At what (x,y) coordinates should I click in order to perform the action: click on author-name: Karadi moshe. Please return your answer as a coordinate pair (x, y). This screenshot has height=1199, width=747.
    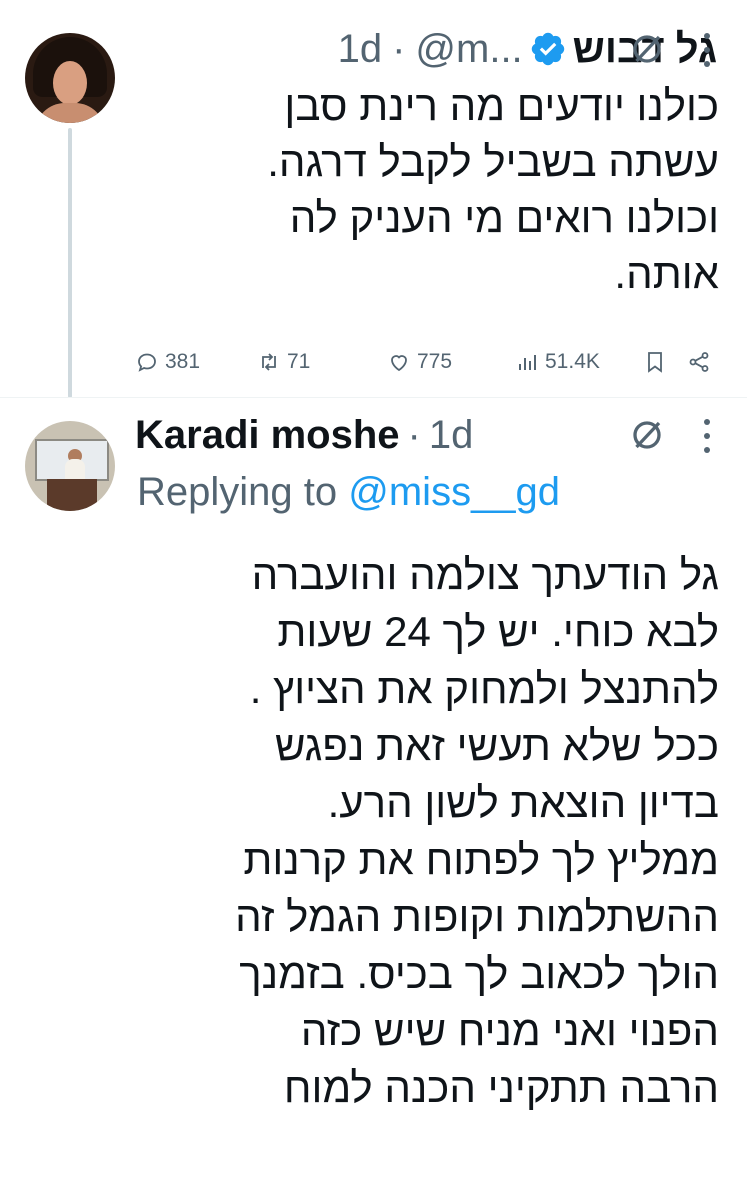
    Looking at the image, I should click on (267, 435).